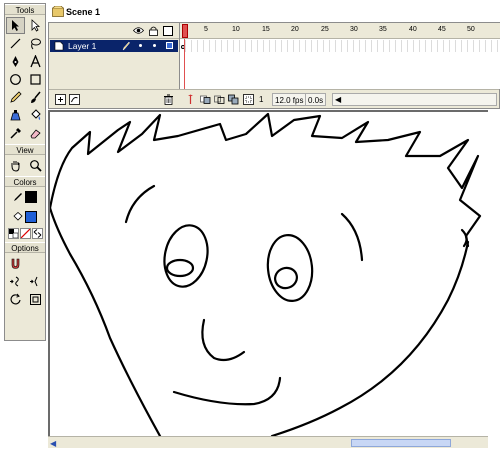  Describe the element at coordinates (168, 99) in the screenshot. I see `delete-layer-icon` at that location.